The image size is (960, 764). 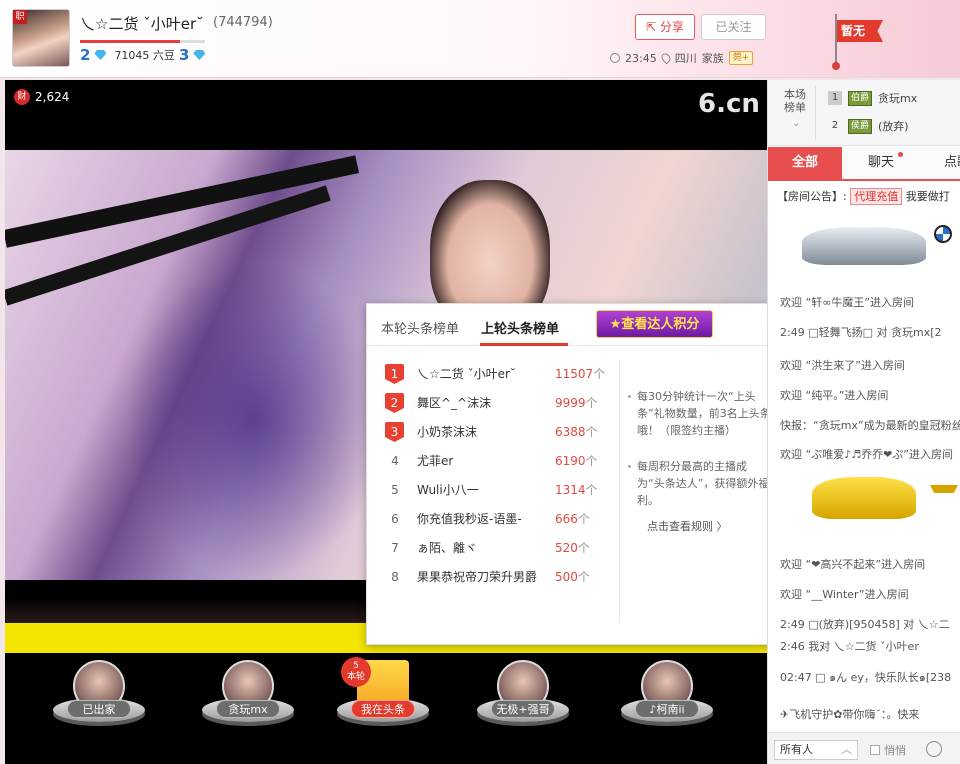 What do you see at coordinates (816, 750) in the screenshot?
I see `recipient-select: 所有人 ︿` at bounding box center [816, 750].